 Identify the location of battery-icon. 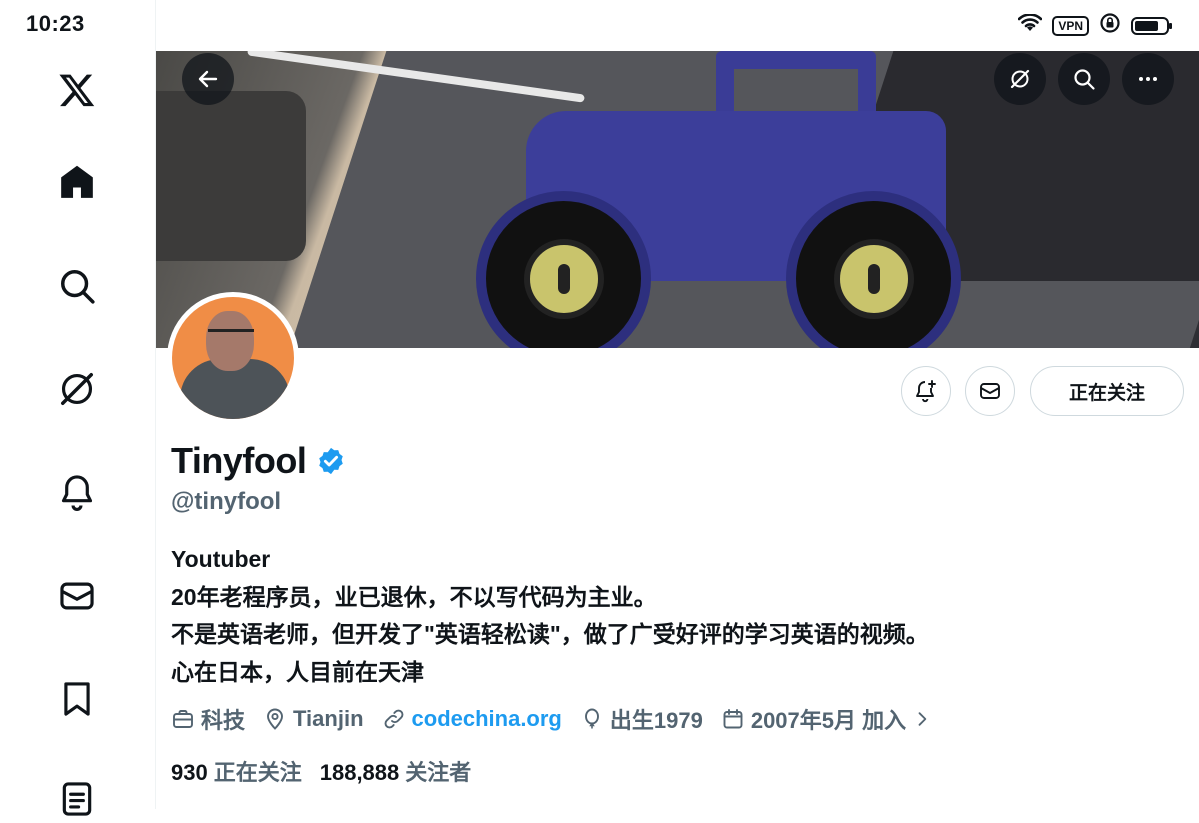
(1151, 25).